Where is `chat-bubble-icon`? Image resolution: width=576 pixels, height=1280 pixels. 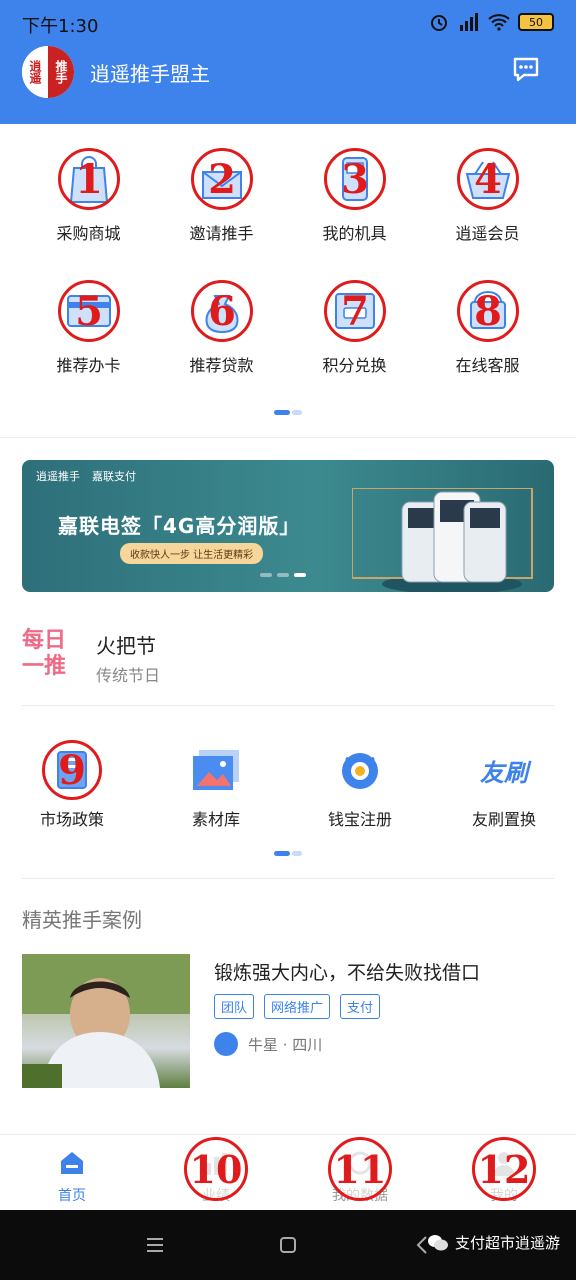 chat-bubble-icon is located at coordinates (526, 69).